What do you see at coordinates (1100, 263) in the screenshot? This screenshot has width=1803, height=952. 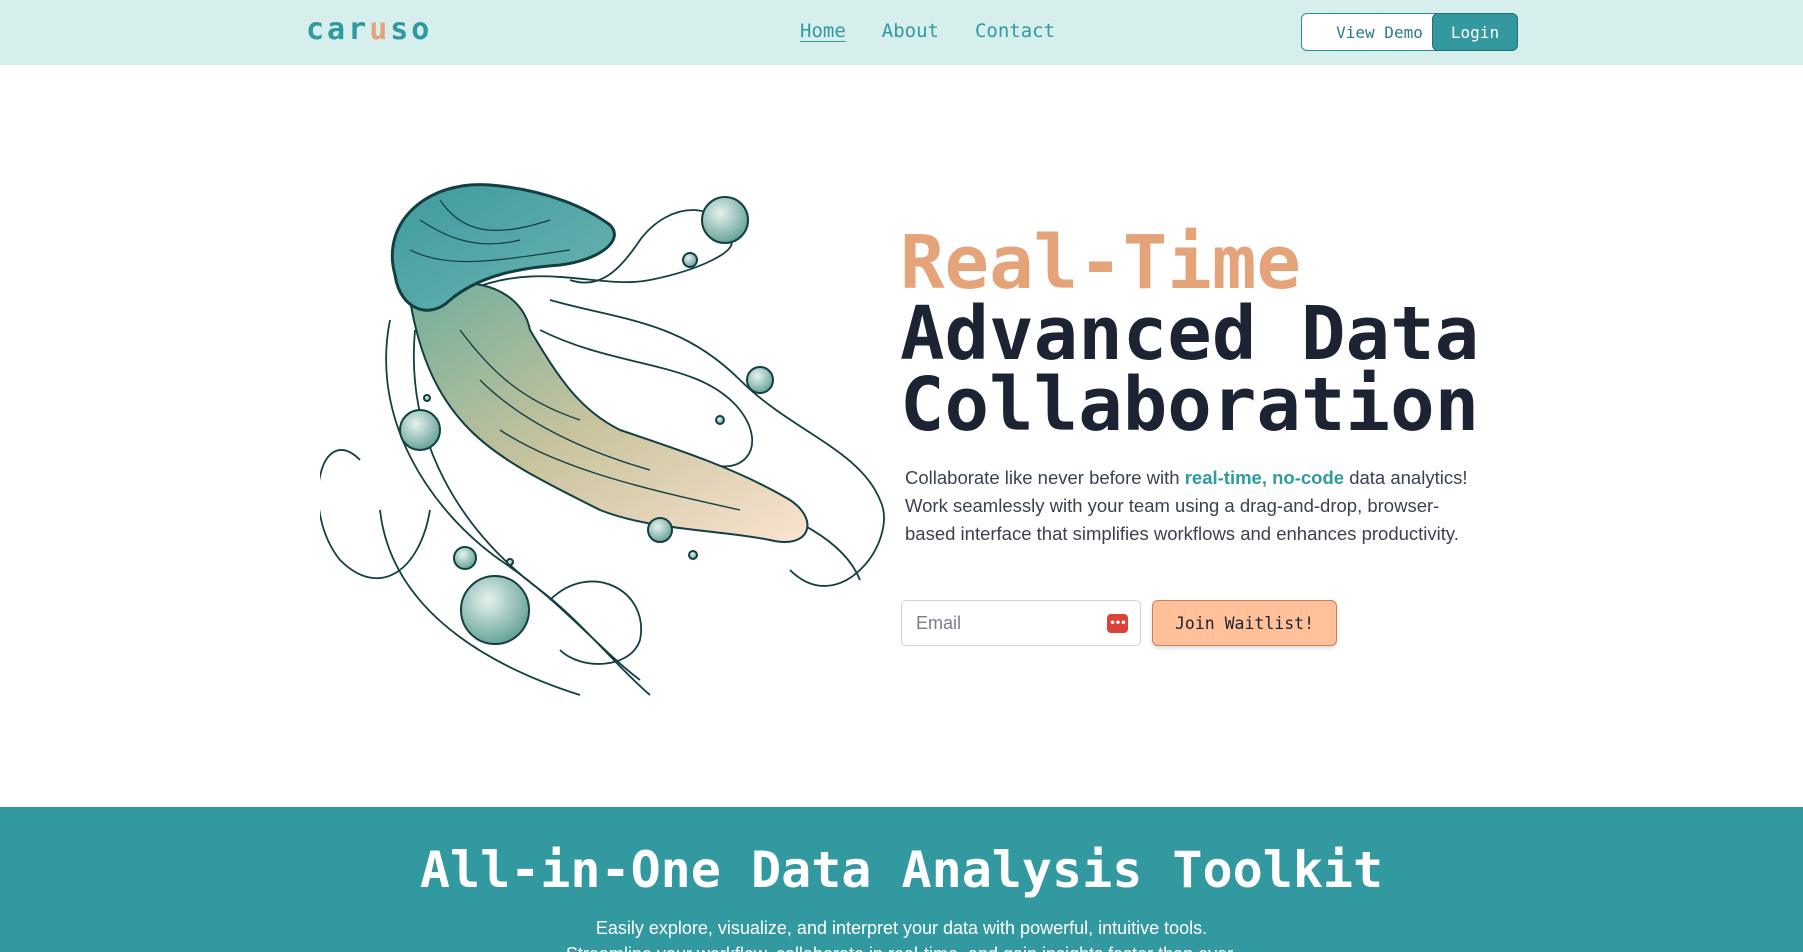 I see `hero-title-line1: Real-Time` at bounding box center [1100, 263].